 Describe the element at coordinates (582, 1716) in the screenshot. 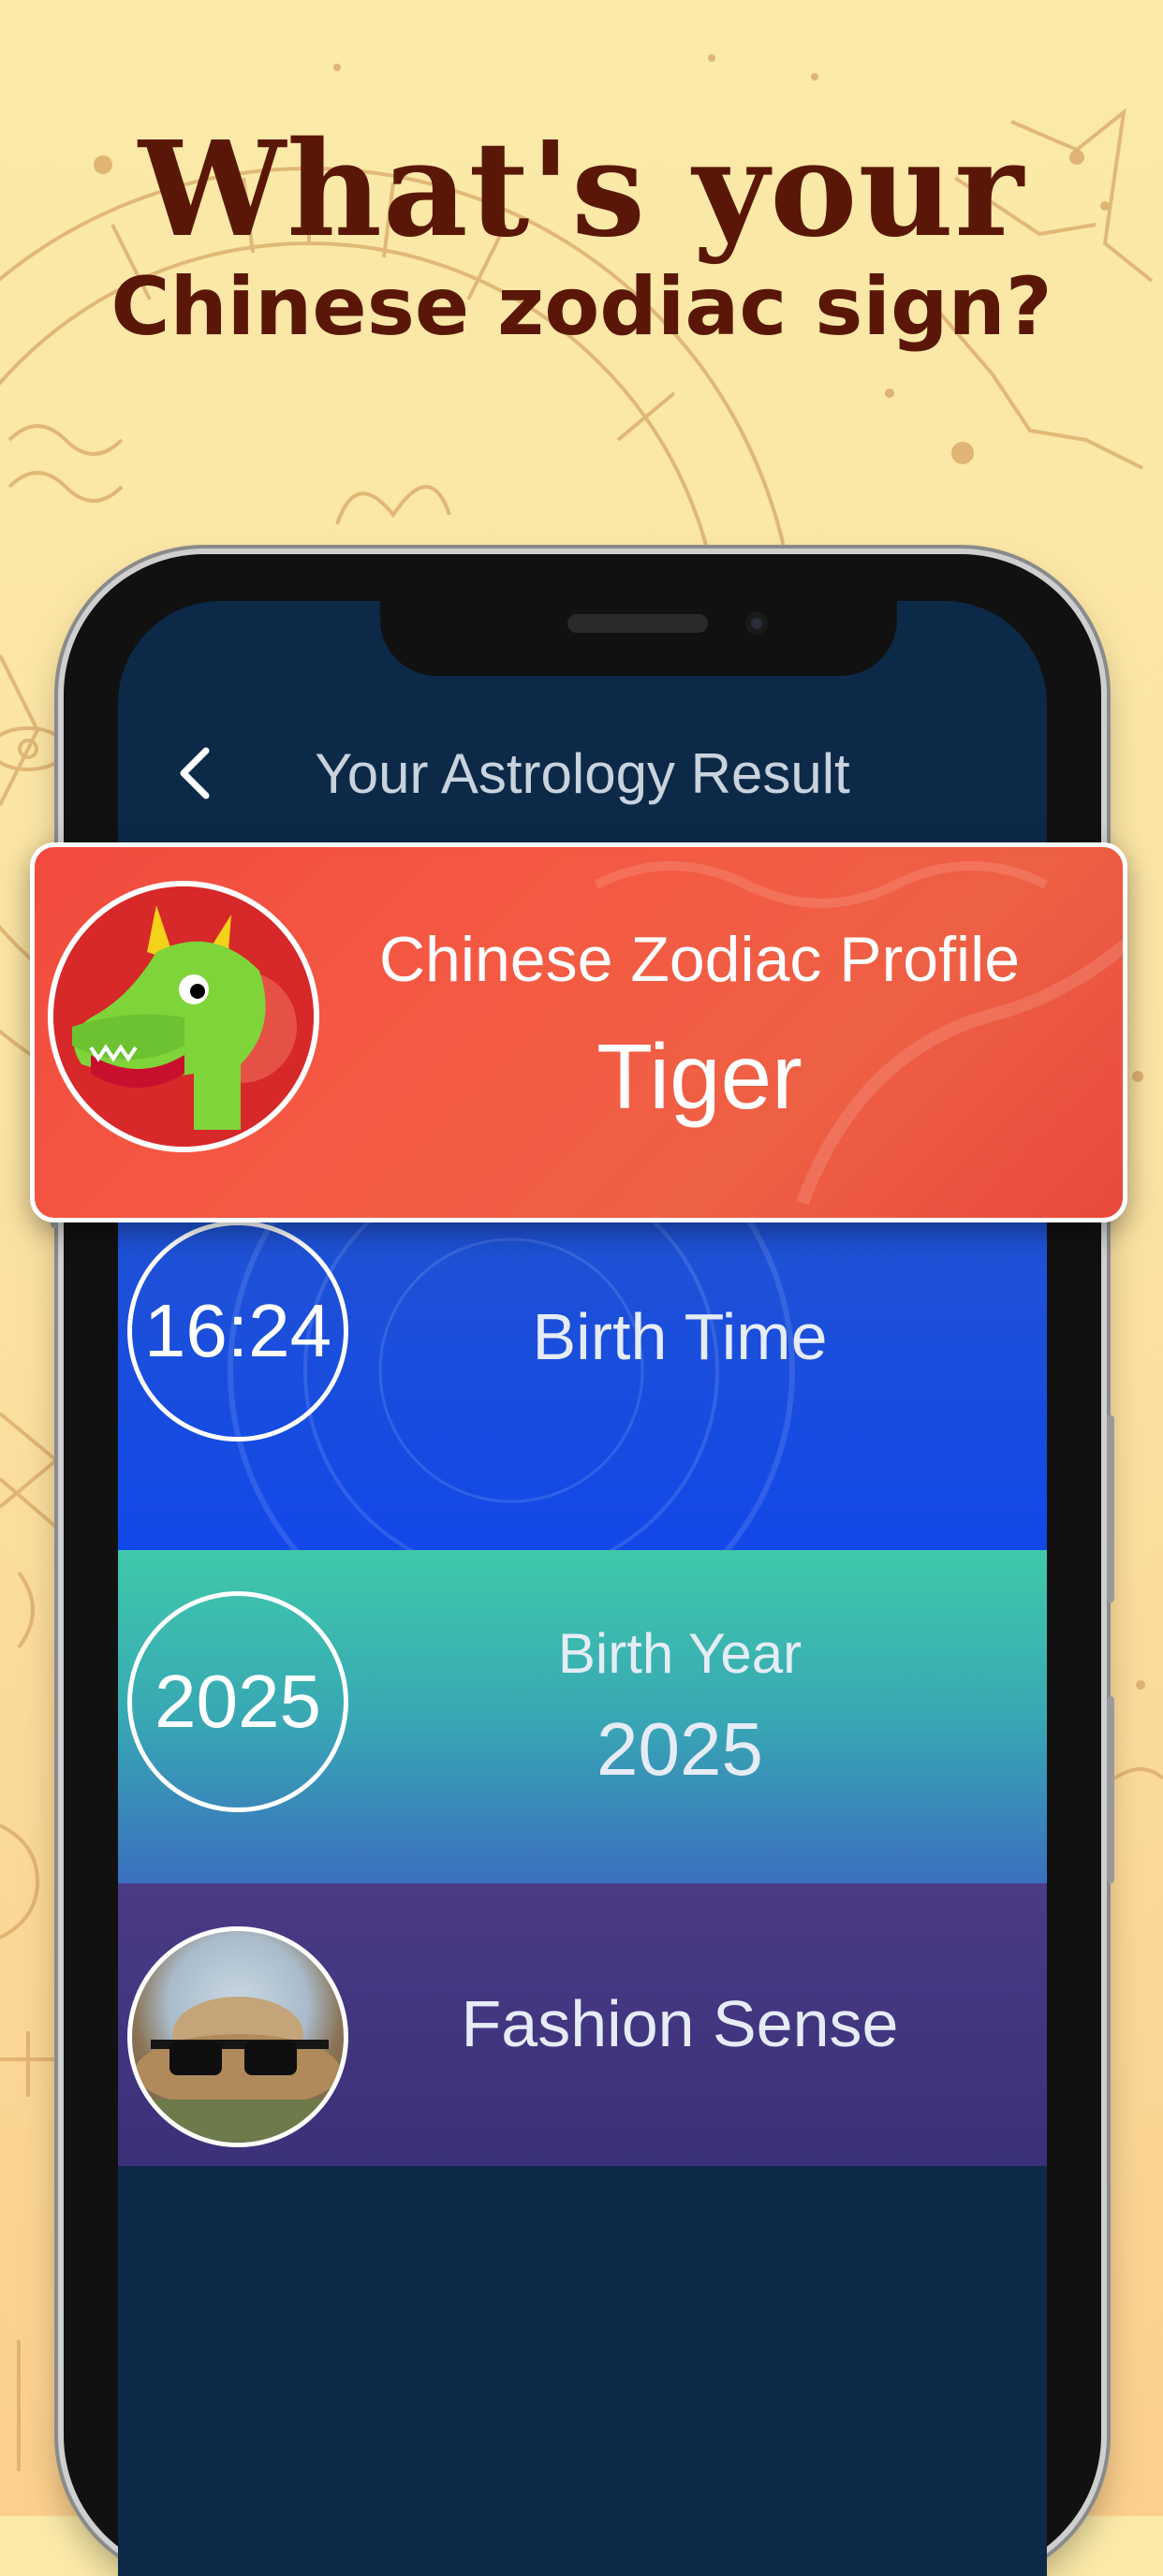

I see `birth-year-row: 2025 Birth Year 2025` at that location.